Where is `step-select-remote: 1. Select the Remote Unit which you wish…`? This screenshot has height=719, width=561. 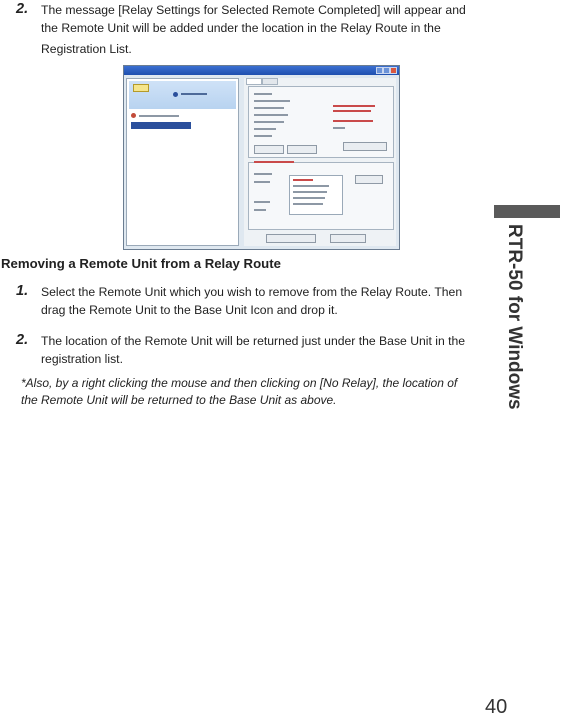
step-select-remote: 1. Select the Remote Unit which you wish… is located at coordinates (250, 301).